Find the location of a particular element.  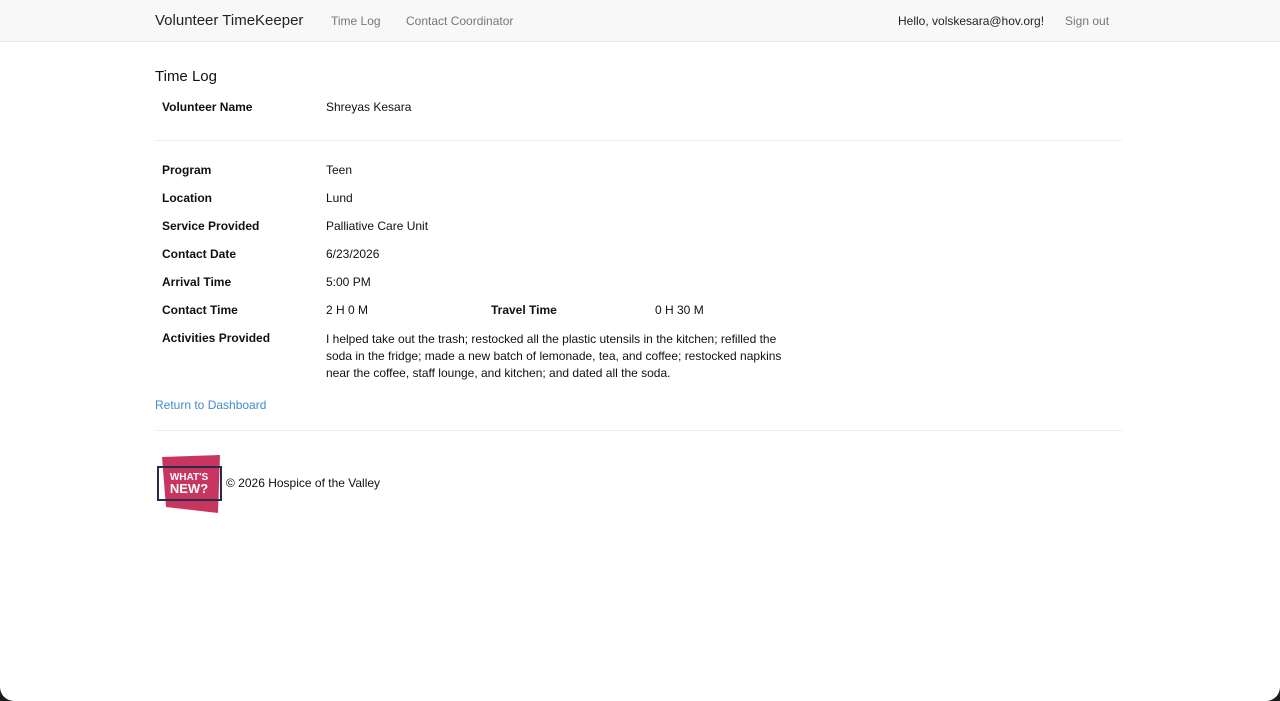

contact-date-value: 6/23/2026 is located at coordinates (353, 254).